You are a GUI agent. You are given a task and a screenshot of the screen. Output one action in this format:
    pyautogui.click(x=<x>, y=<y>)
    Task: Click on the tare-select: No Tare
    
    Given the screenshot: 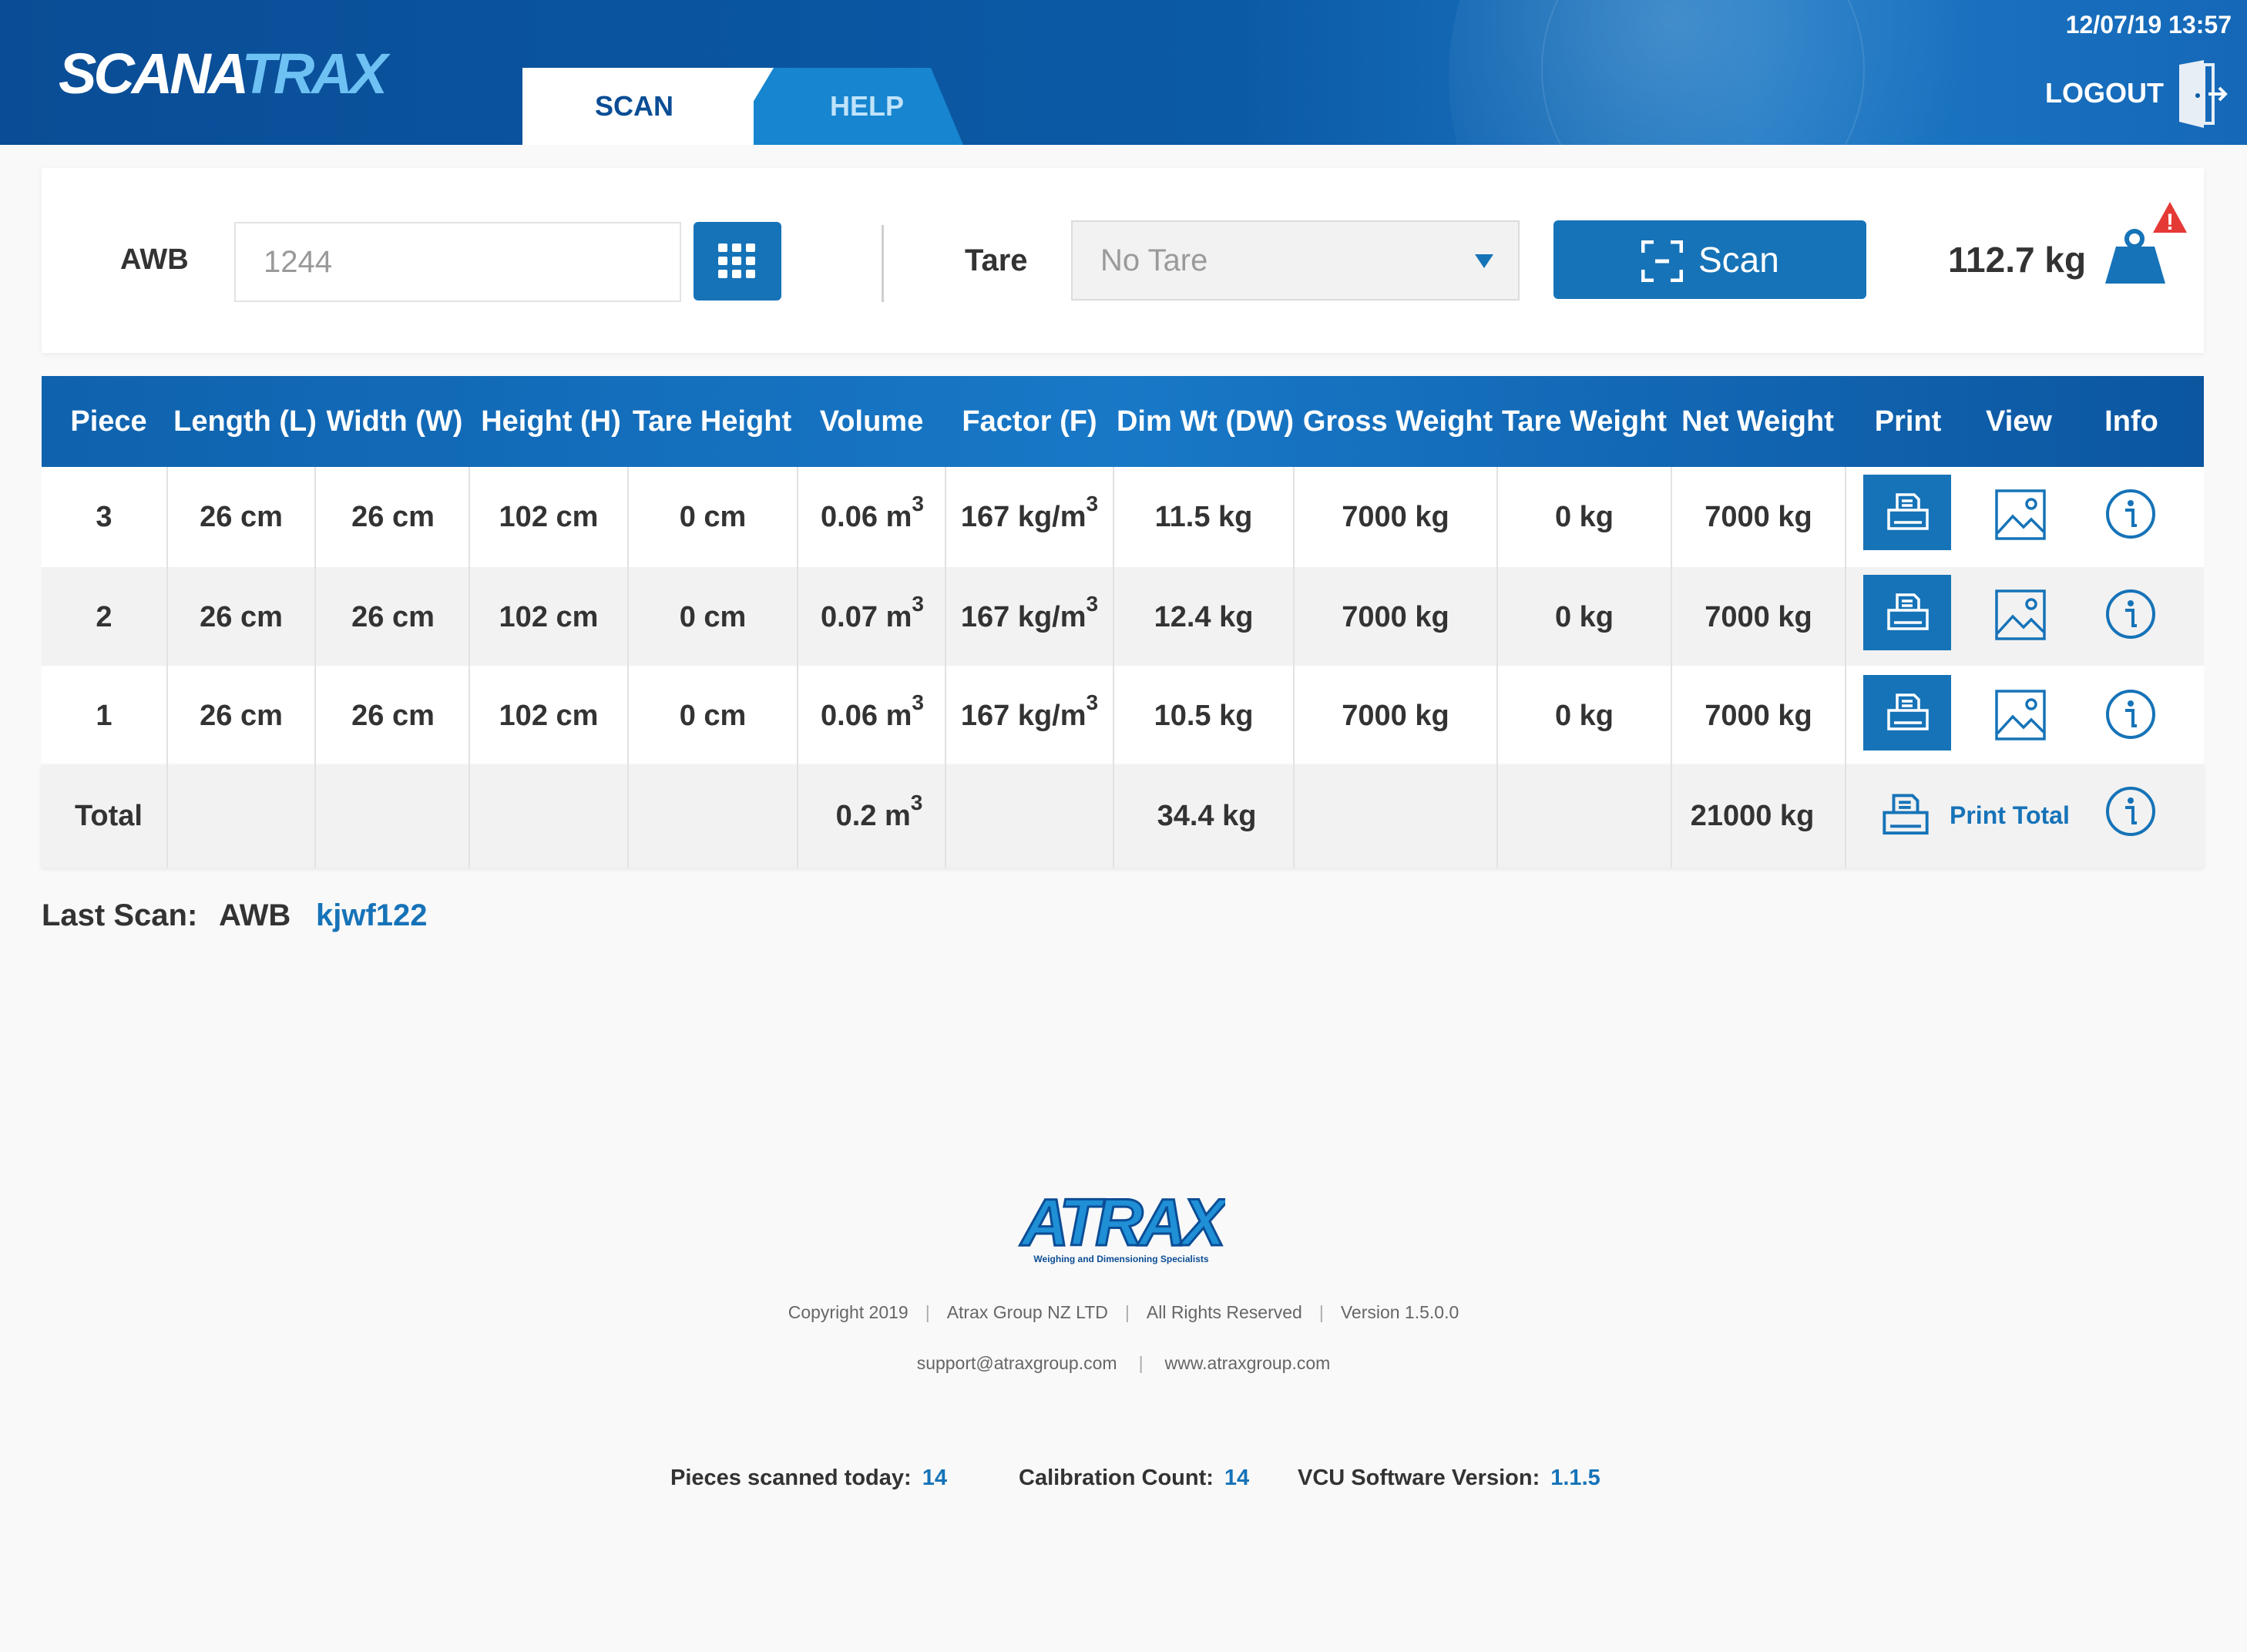 What is the action you would take?
    pyautogui.click(x=1295, y=260)
    